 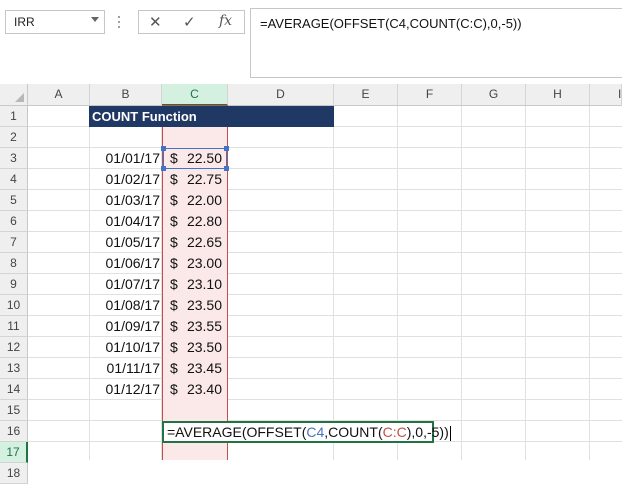 I want to click on date-cell: 01/11/17, so click(x=125, y=368).